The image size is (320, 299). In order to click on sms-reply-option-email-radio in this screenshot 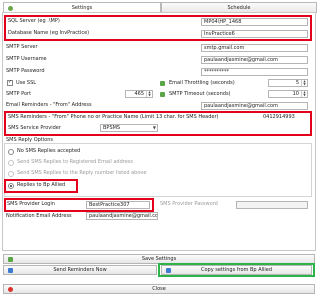, I will do `click(11, 163)`.